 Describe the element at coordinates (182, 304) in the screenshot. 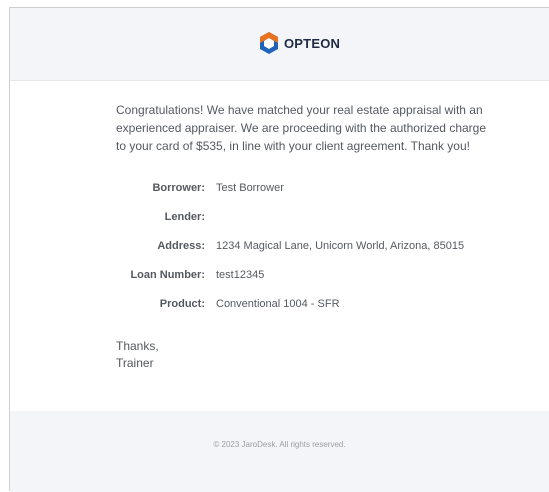

I see `detail-label: Product:` at that location.